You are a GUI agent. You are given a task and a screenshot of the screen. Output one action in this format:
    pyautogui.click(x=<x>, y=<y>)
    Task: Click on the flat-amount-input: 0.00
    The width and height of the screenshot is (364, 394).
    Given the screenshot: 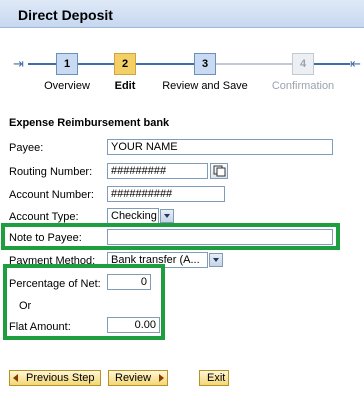 What is the action you would take?
    pyautogui.click(x=133, y=325)
    